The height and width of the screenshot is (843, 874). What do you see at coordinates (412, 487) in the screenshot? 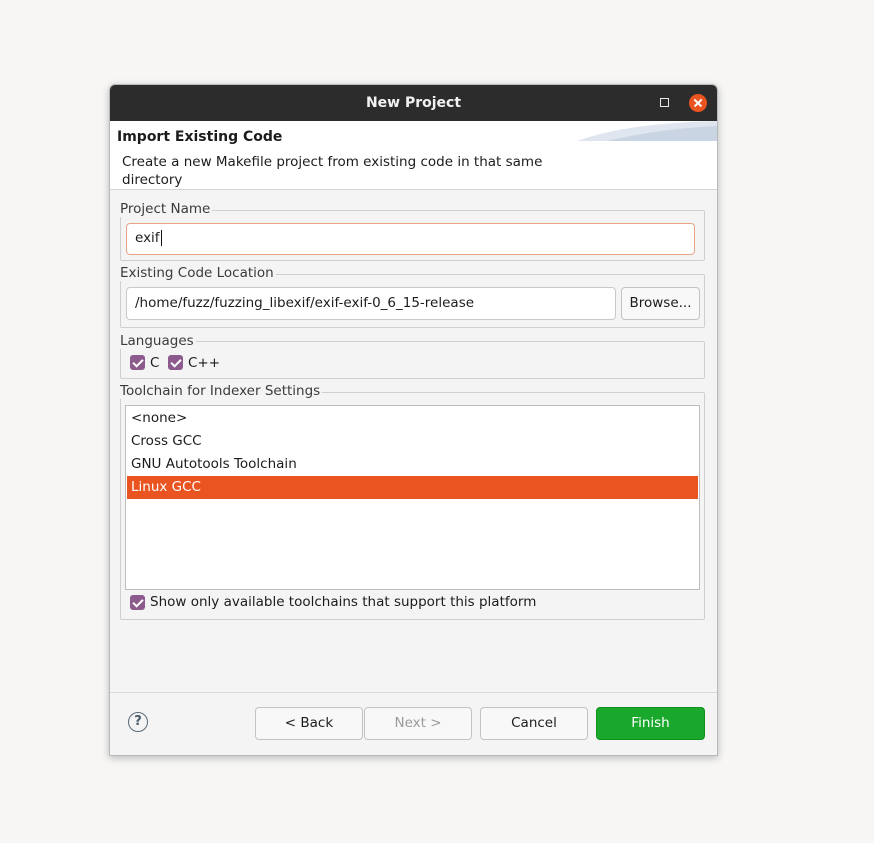
I see `toolchain-item-linux-gcc: Linux GCC` at bounding box center [412, 487].